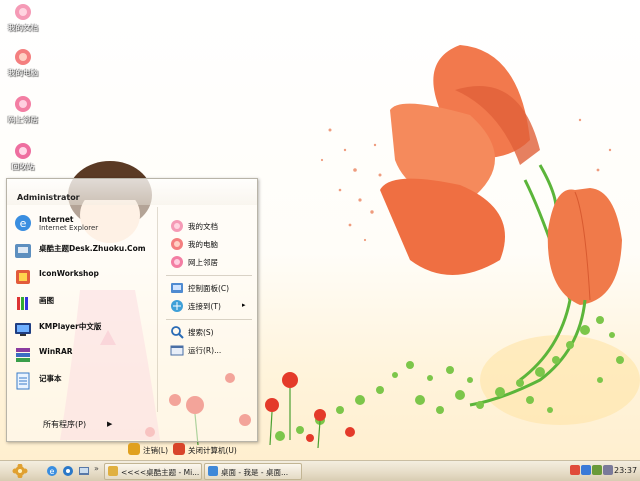 Image resolution: width=640 pixels, height=481 pixels. What do you see at coordinates (83, 303) in the screenshot?
I see `program-paint: 画图` at bounding box center [83, 303].